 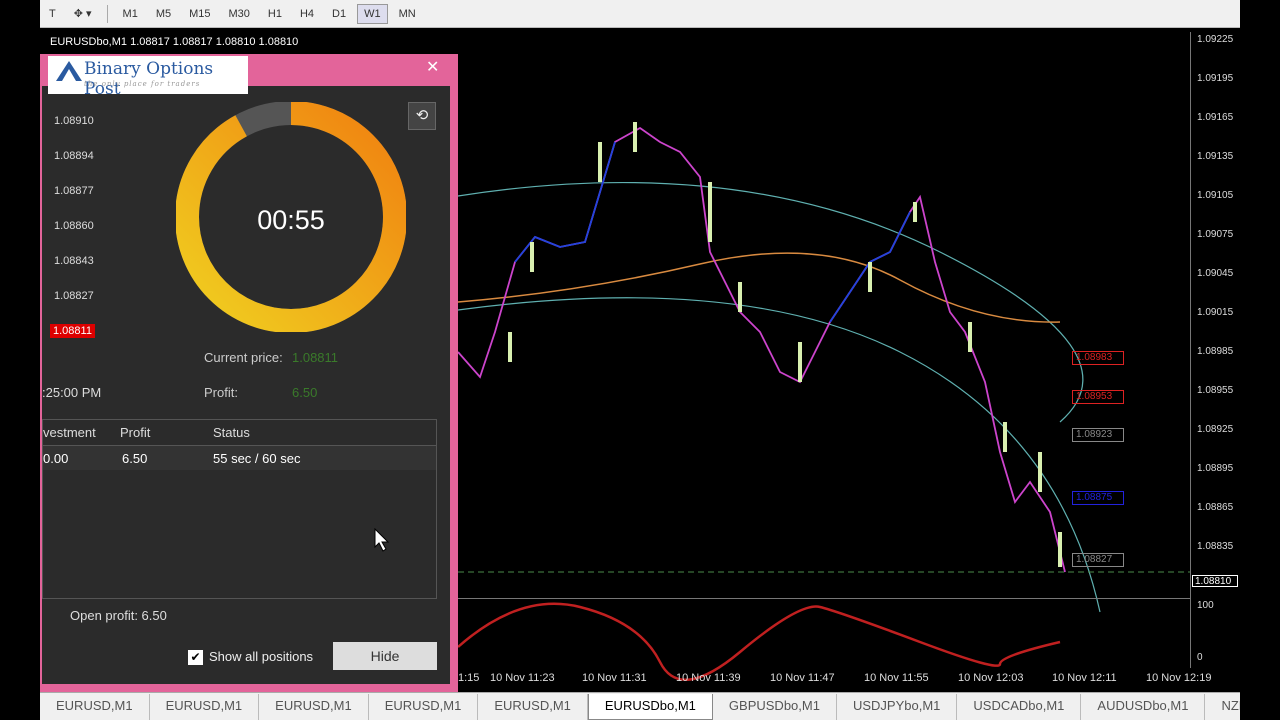 What do you see at coordinates (1215, 117) in the screenshot?
I see `price-tick: 1.09165` at bounding box center [1215, 117].